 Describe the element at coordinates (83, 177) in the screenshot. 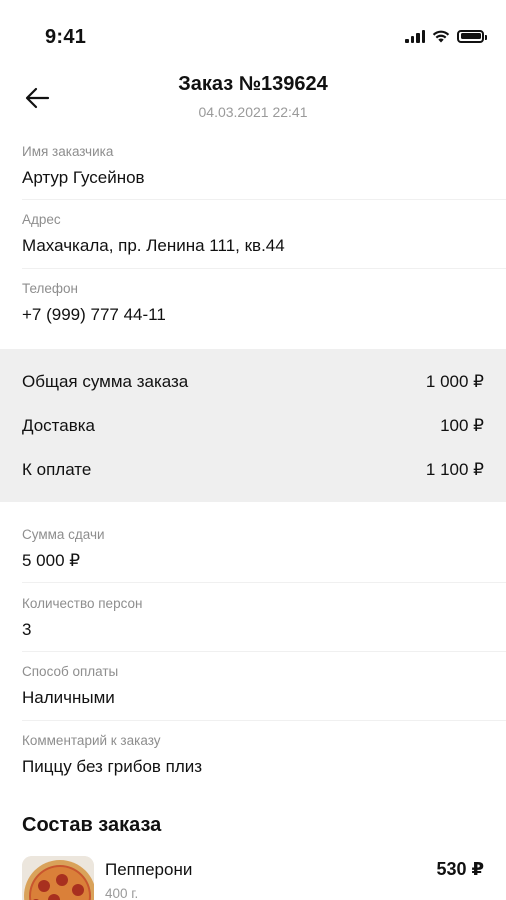

I see `customer-name-value: Артур Гусейнов` at that location.